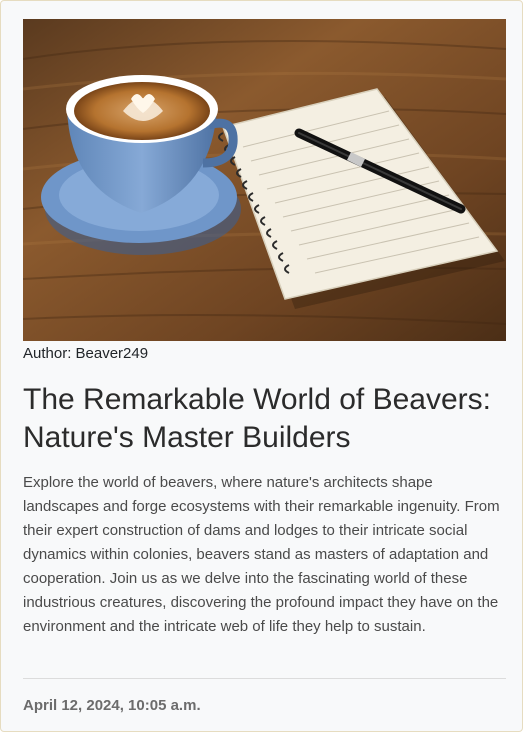 The image size is (525, 734). I want to click on divider, so click(264, 678).